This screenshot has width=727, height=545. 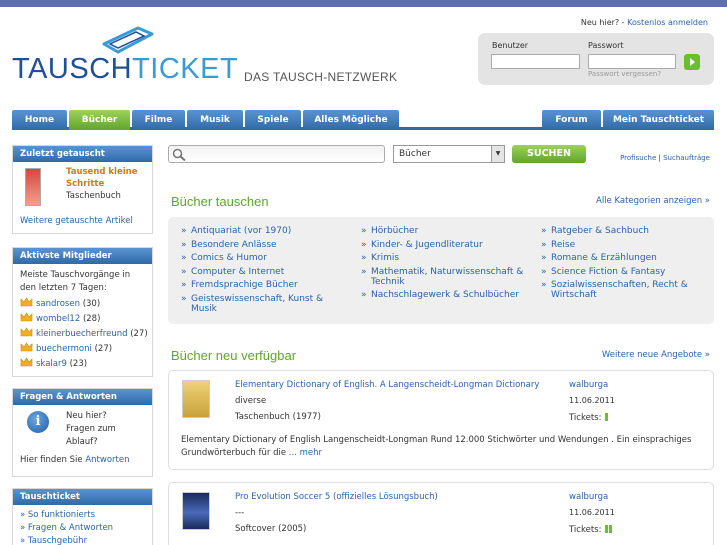 What do you see at coordinates (220, 201) in the screenshot?
I see `categories-title: Bücher tauschen` at bounding box center [220, 201].